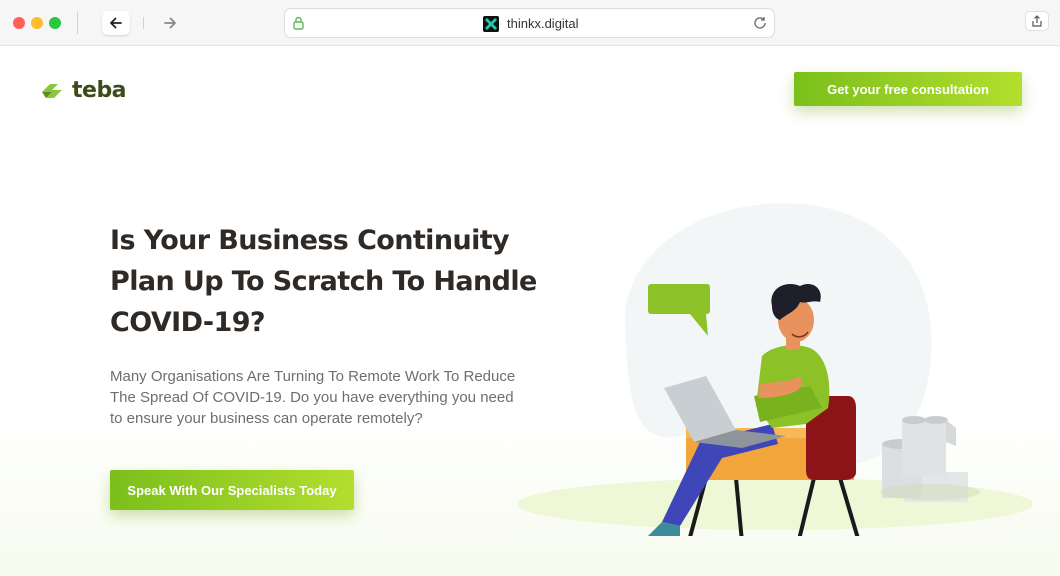 This screenshot has width=1060, height=576. I want to click on share-button, so click(1037, 21).